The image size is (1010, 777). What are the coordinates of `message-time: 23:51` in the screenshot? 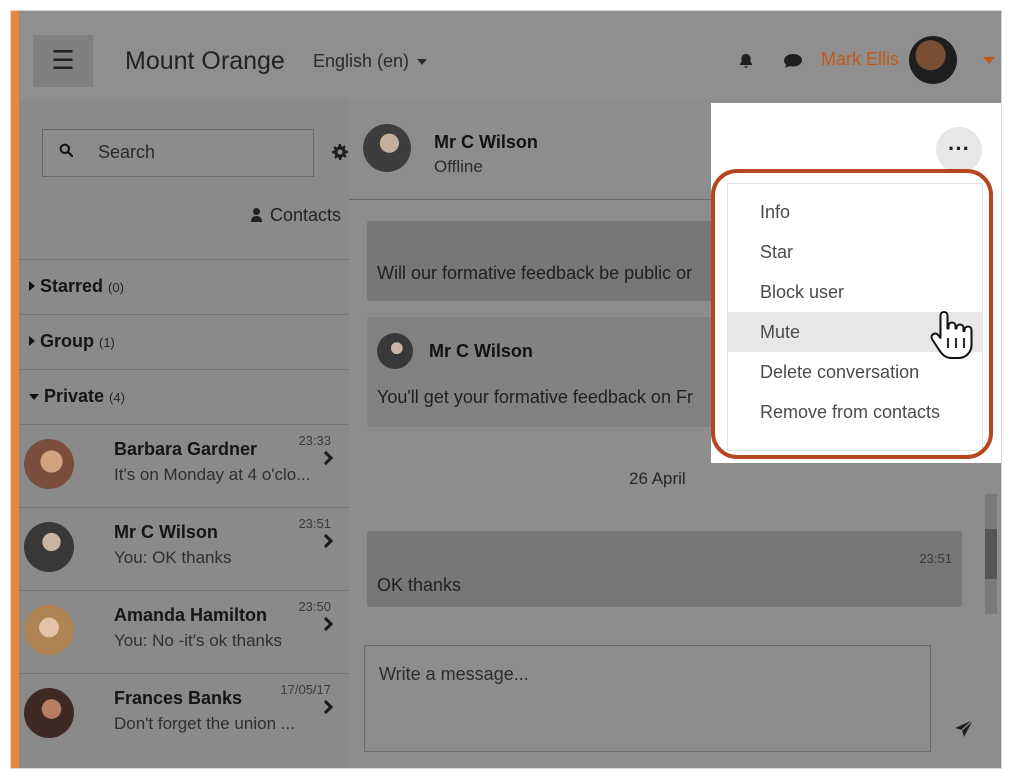 It's located at (935, 558).